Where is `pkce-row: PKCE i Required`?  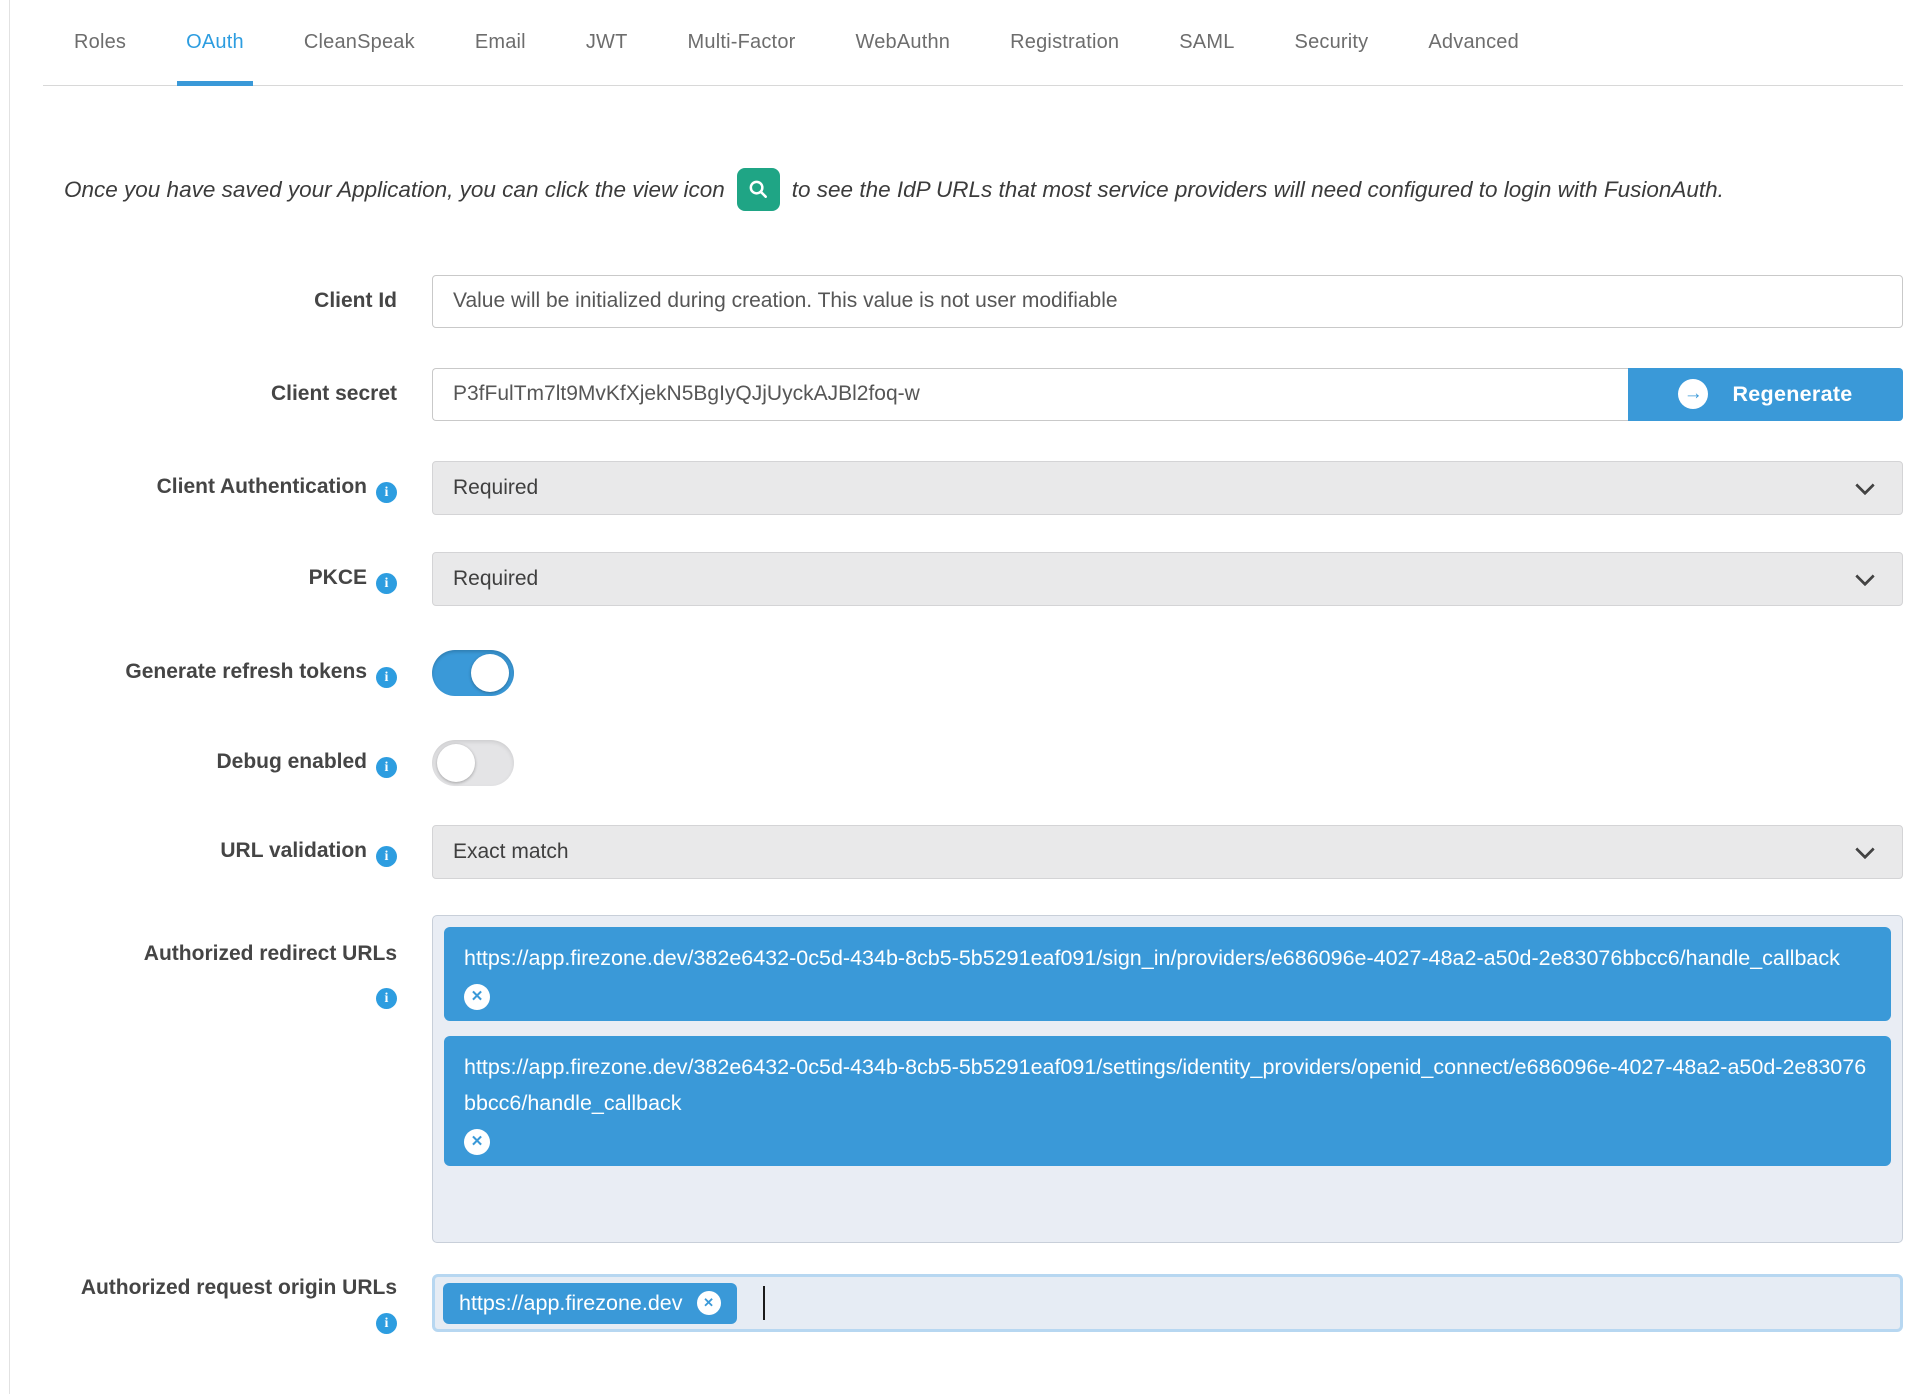 pkce-row: PKCE i Required is located at coordinates (983, 578).